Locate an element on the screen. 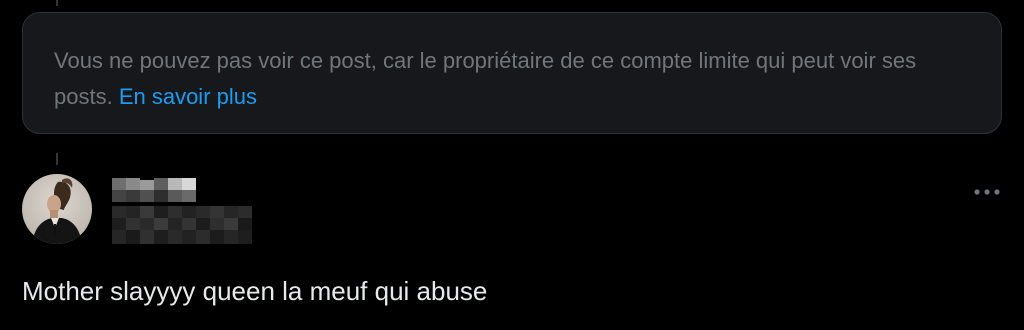 This screenshot has height=330, width=1024. avatar-photo is located at coordinates (57, 209).